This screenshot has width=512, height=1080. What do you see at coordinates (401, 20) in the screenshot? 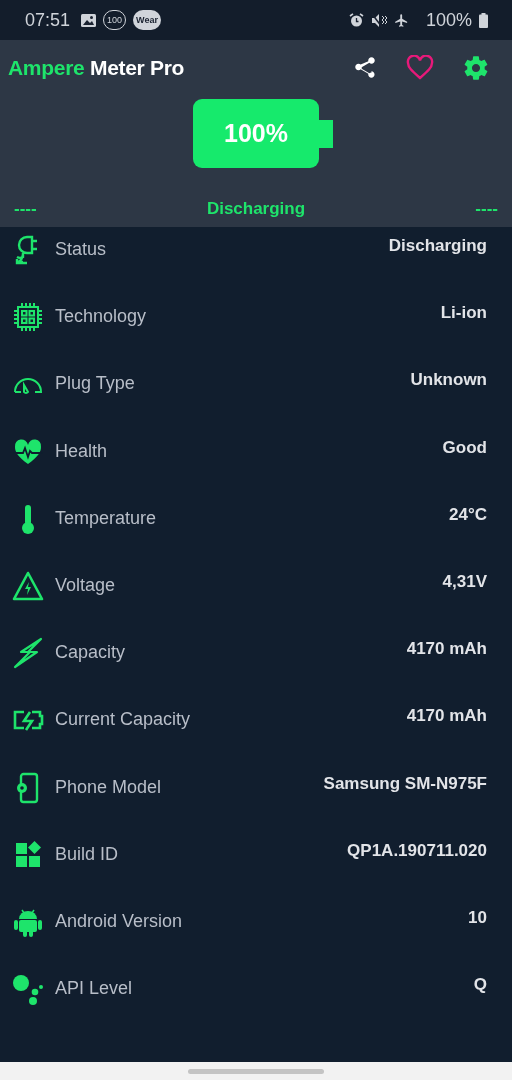
I see `airplane-icon` at bounding box center [401, 20].